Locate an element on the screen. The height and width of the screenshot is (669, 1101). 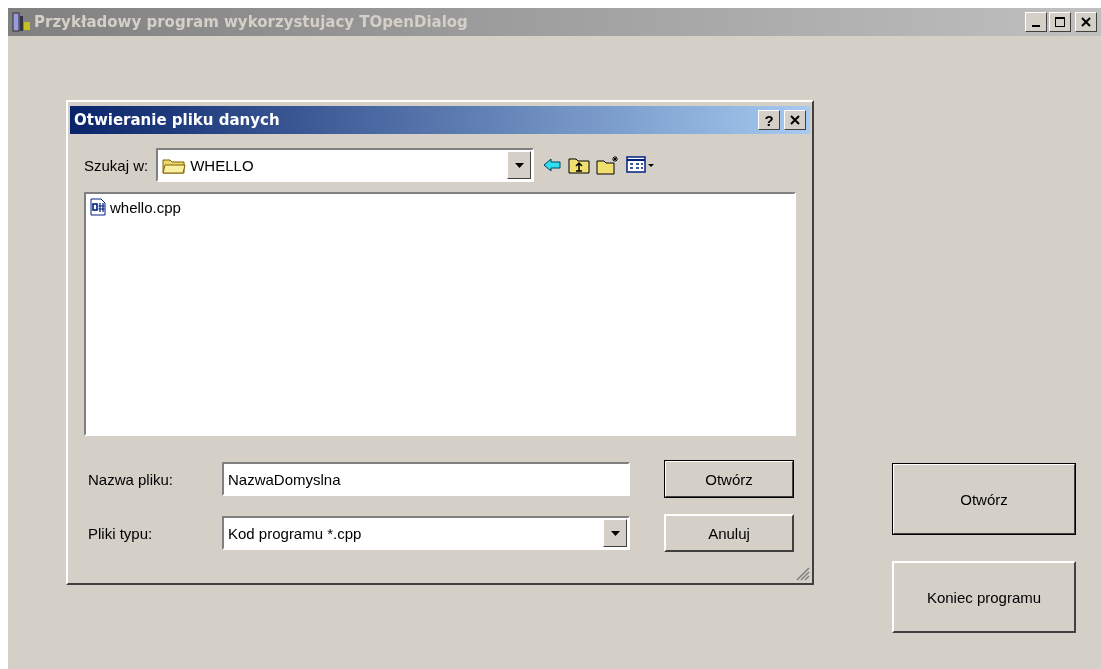
file-item: whello.cpp is located at coordinates (135, 207).